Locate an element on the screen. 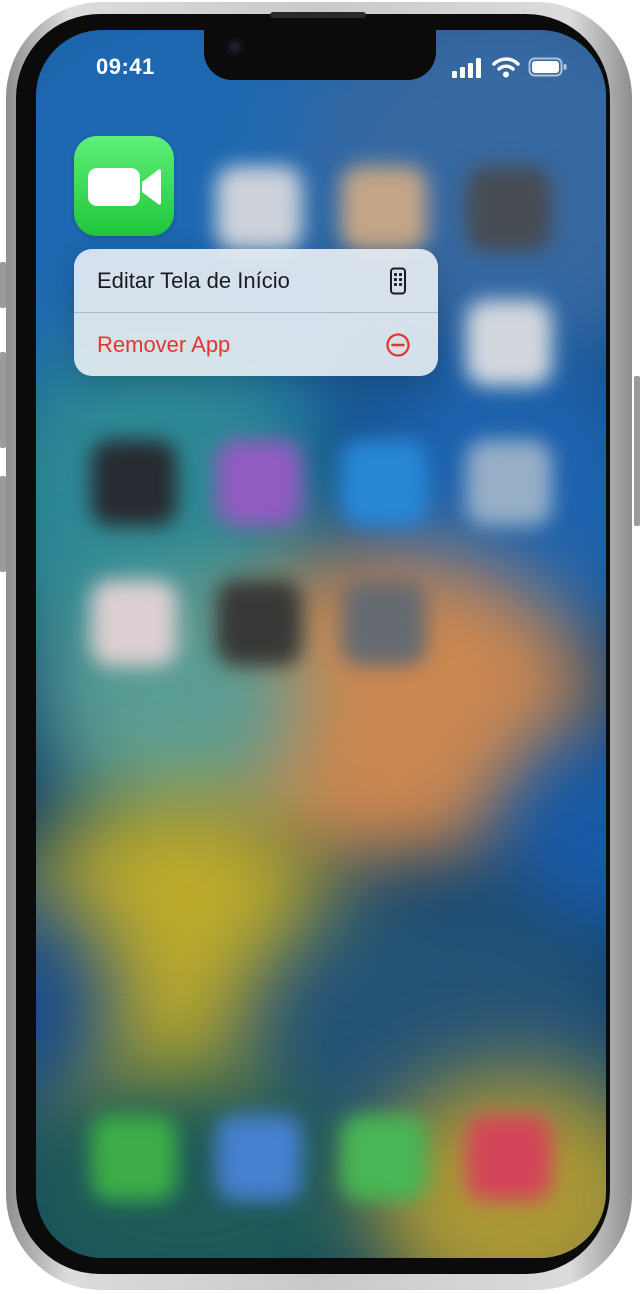  remove-app-menu-item: Remover App is located at coordinates (256, 344).